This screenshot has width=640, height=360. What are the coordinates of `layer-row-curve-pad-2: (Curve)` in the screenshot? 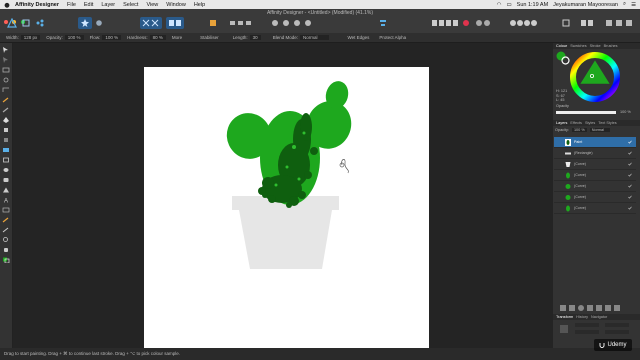 It's located at (595, 186).